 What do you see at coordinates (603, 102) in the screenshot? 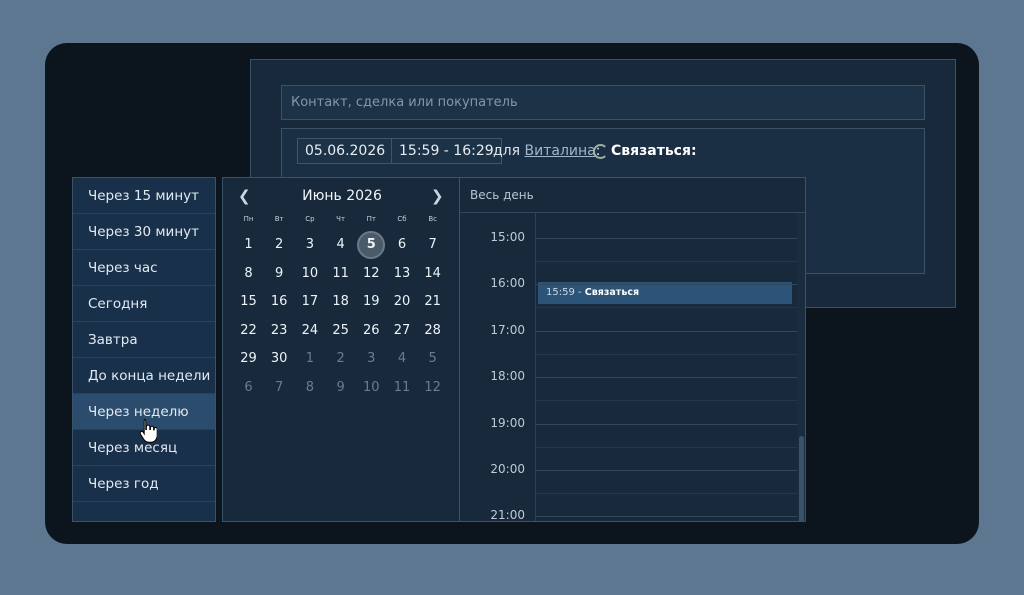
I see `search-input: Контакт, сделка или покупатель` at bounding box center [603, 102].